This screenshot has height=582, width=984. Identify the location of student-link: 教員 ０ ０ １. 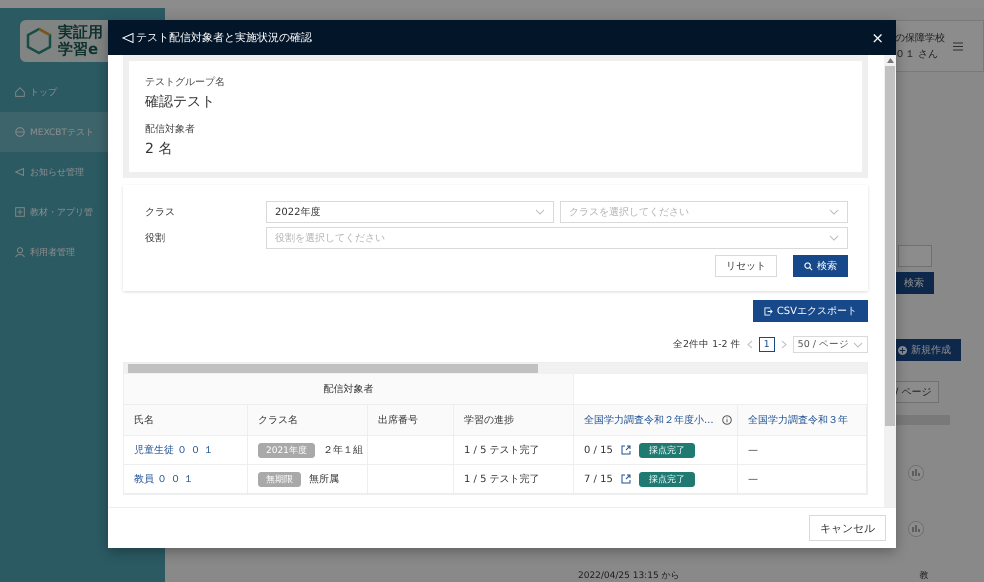
(164, 479).